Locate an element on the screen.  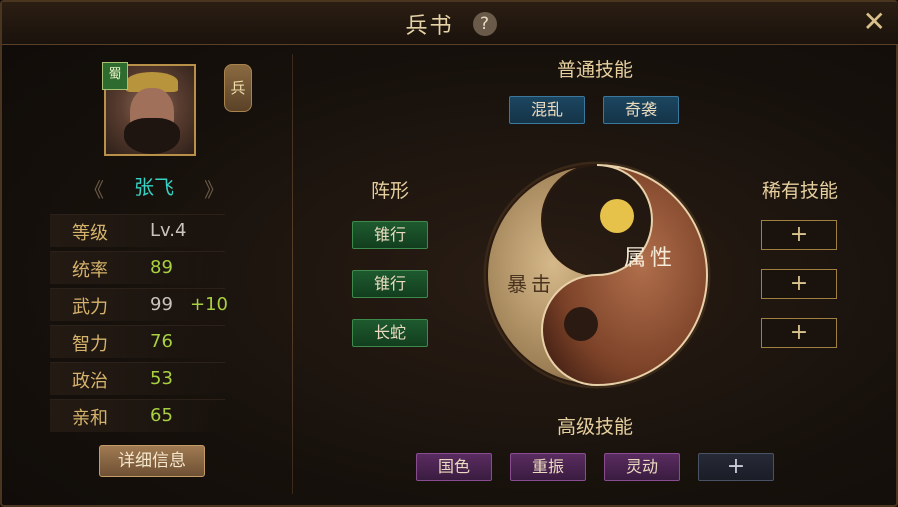
rare-skills-title: 稀有技能 is located at coordinates (799, 191).